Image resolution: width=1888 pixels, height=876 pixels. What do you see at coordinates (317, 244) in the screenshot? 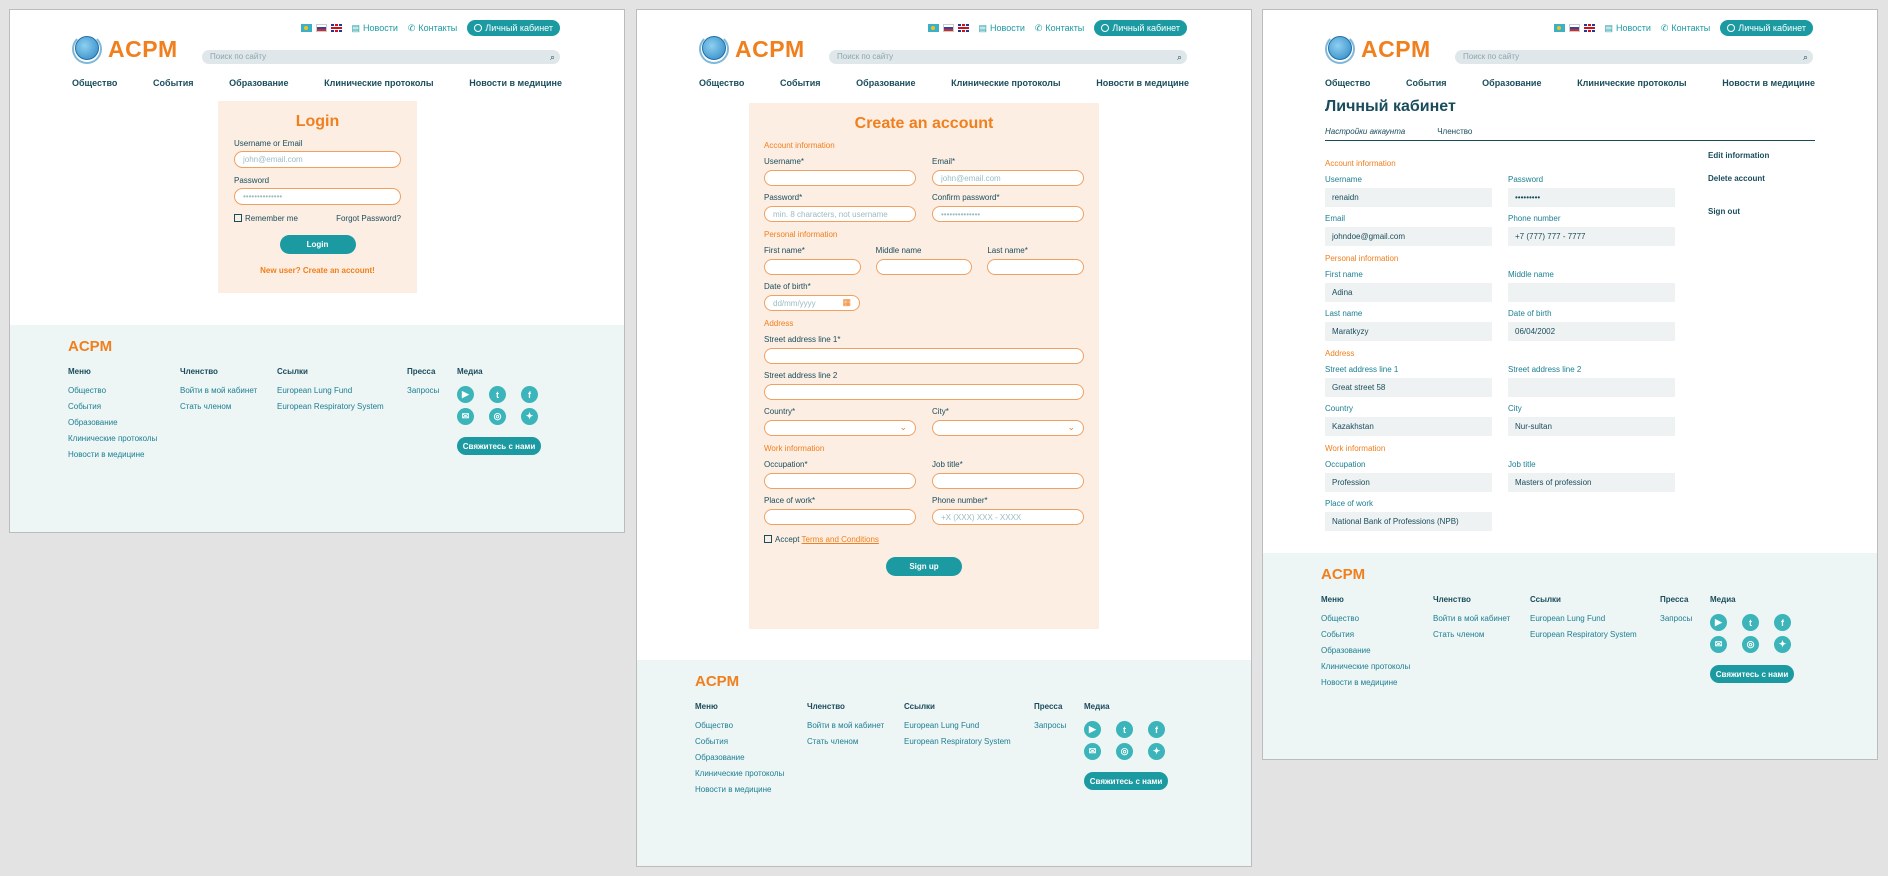
I see `login-button: Login` at bounding box center [317, 244].